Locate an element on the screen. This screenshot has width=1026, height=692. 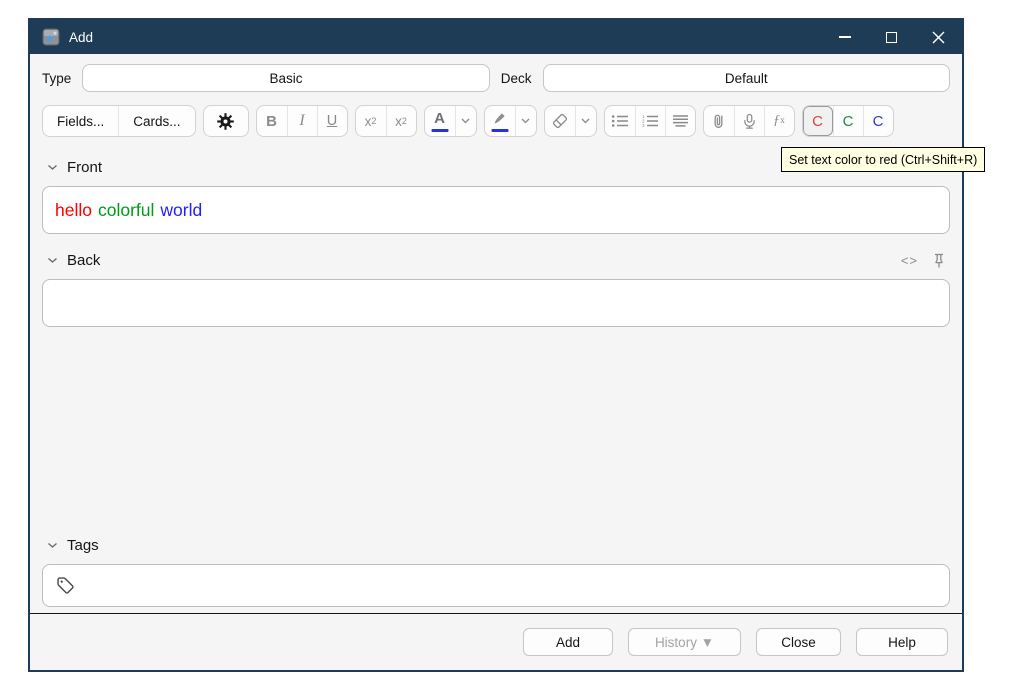
eraser-icon is located at coordinates (559, 121).